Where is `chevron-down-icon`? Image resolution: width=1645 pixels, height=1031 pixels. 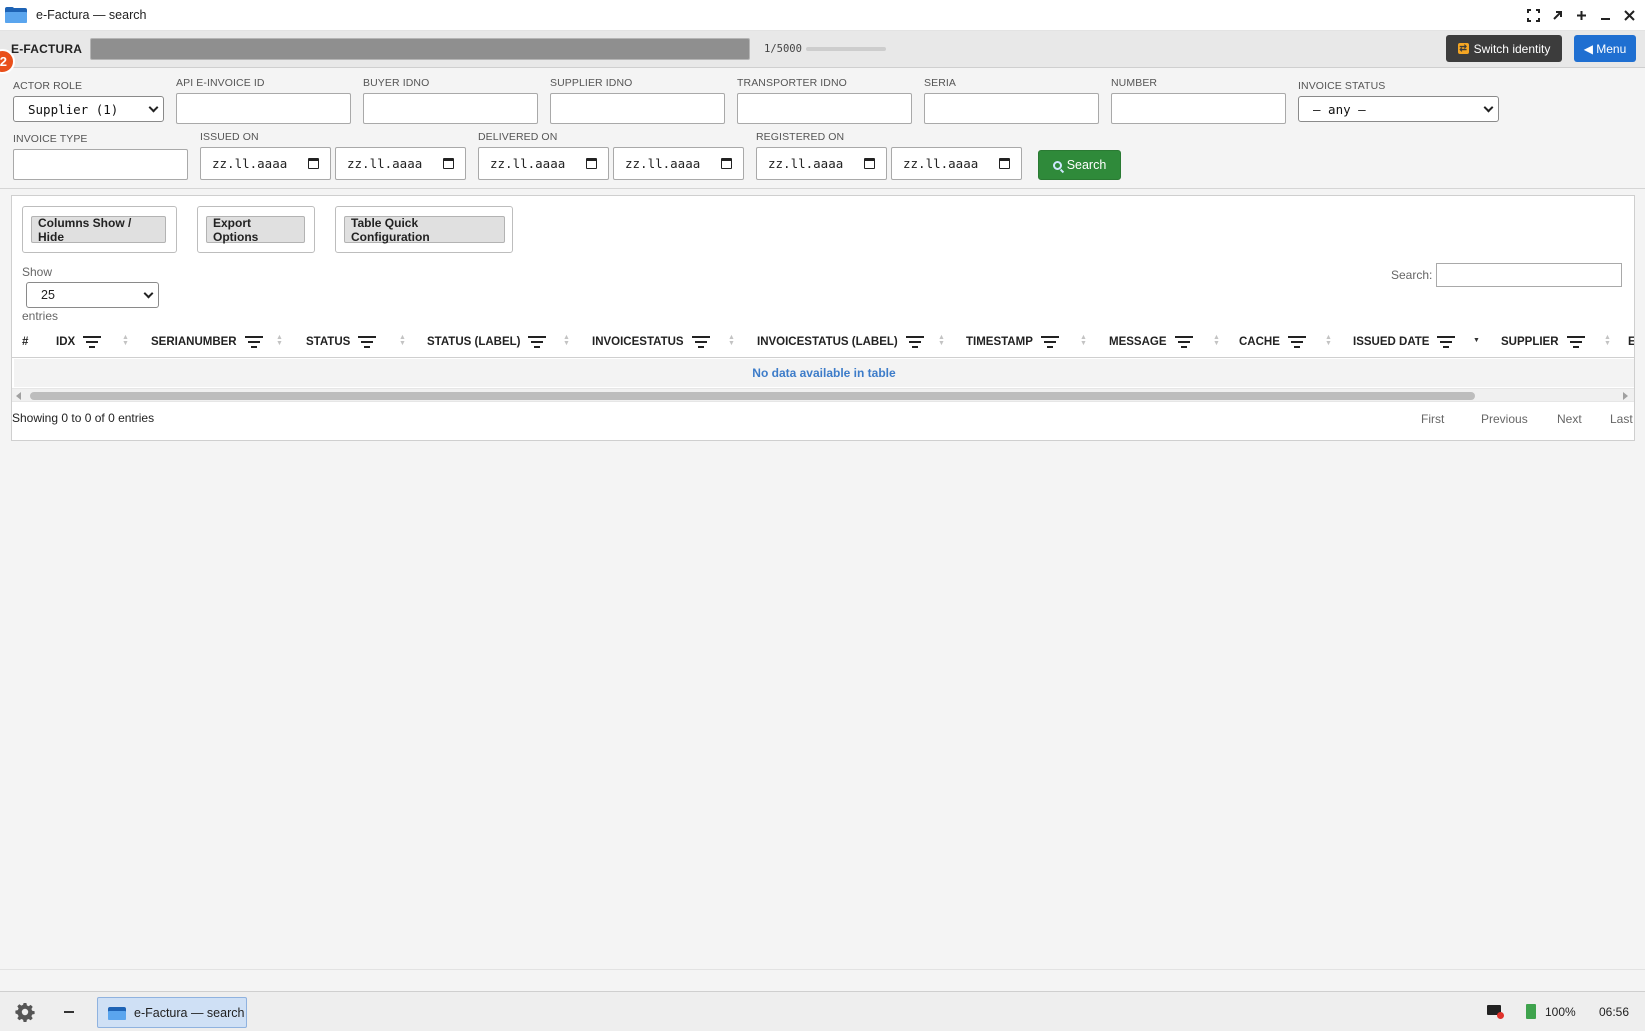
chevron-down-icon is located at coordinates (148, 293).